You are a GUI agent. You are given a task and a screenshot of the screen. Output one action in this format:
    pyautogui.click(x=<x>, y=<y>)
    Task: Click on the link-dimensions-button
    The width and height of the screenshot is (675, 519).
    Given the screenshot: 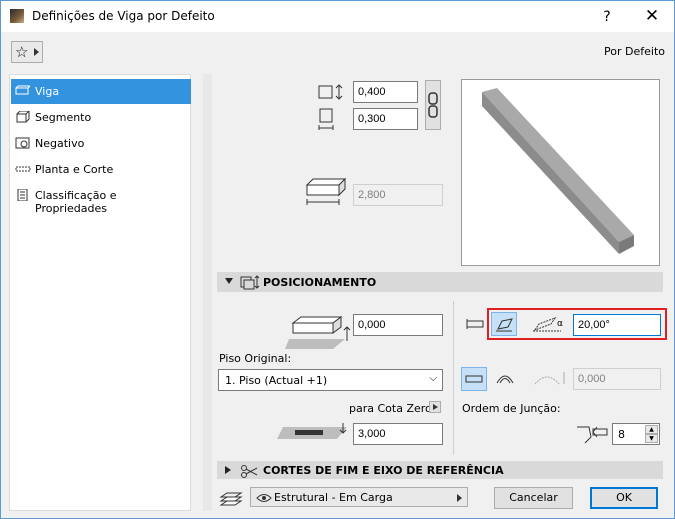 What is the action you would take?
    pyautogui.click(x=433, y=105)
    